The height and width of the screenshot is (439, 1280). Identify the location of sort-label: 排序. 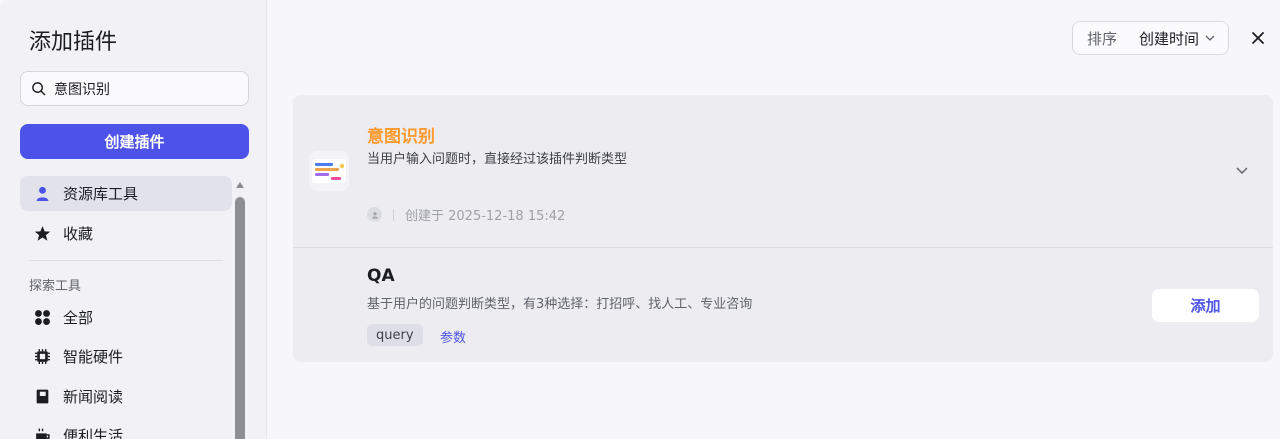
(1102, 38).